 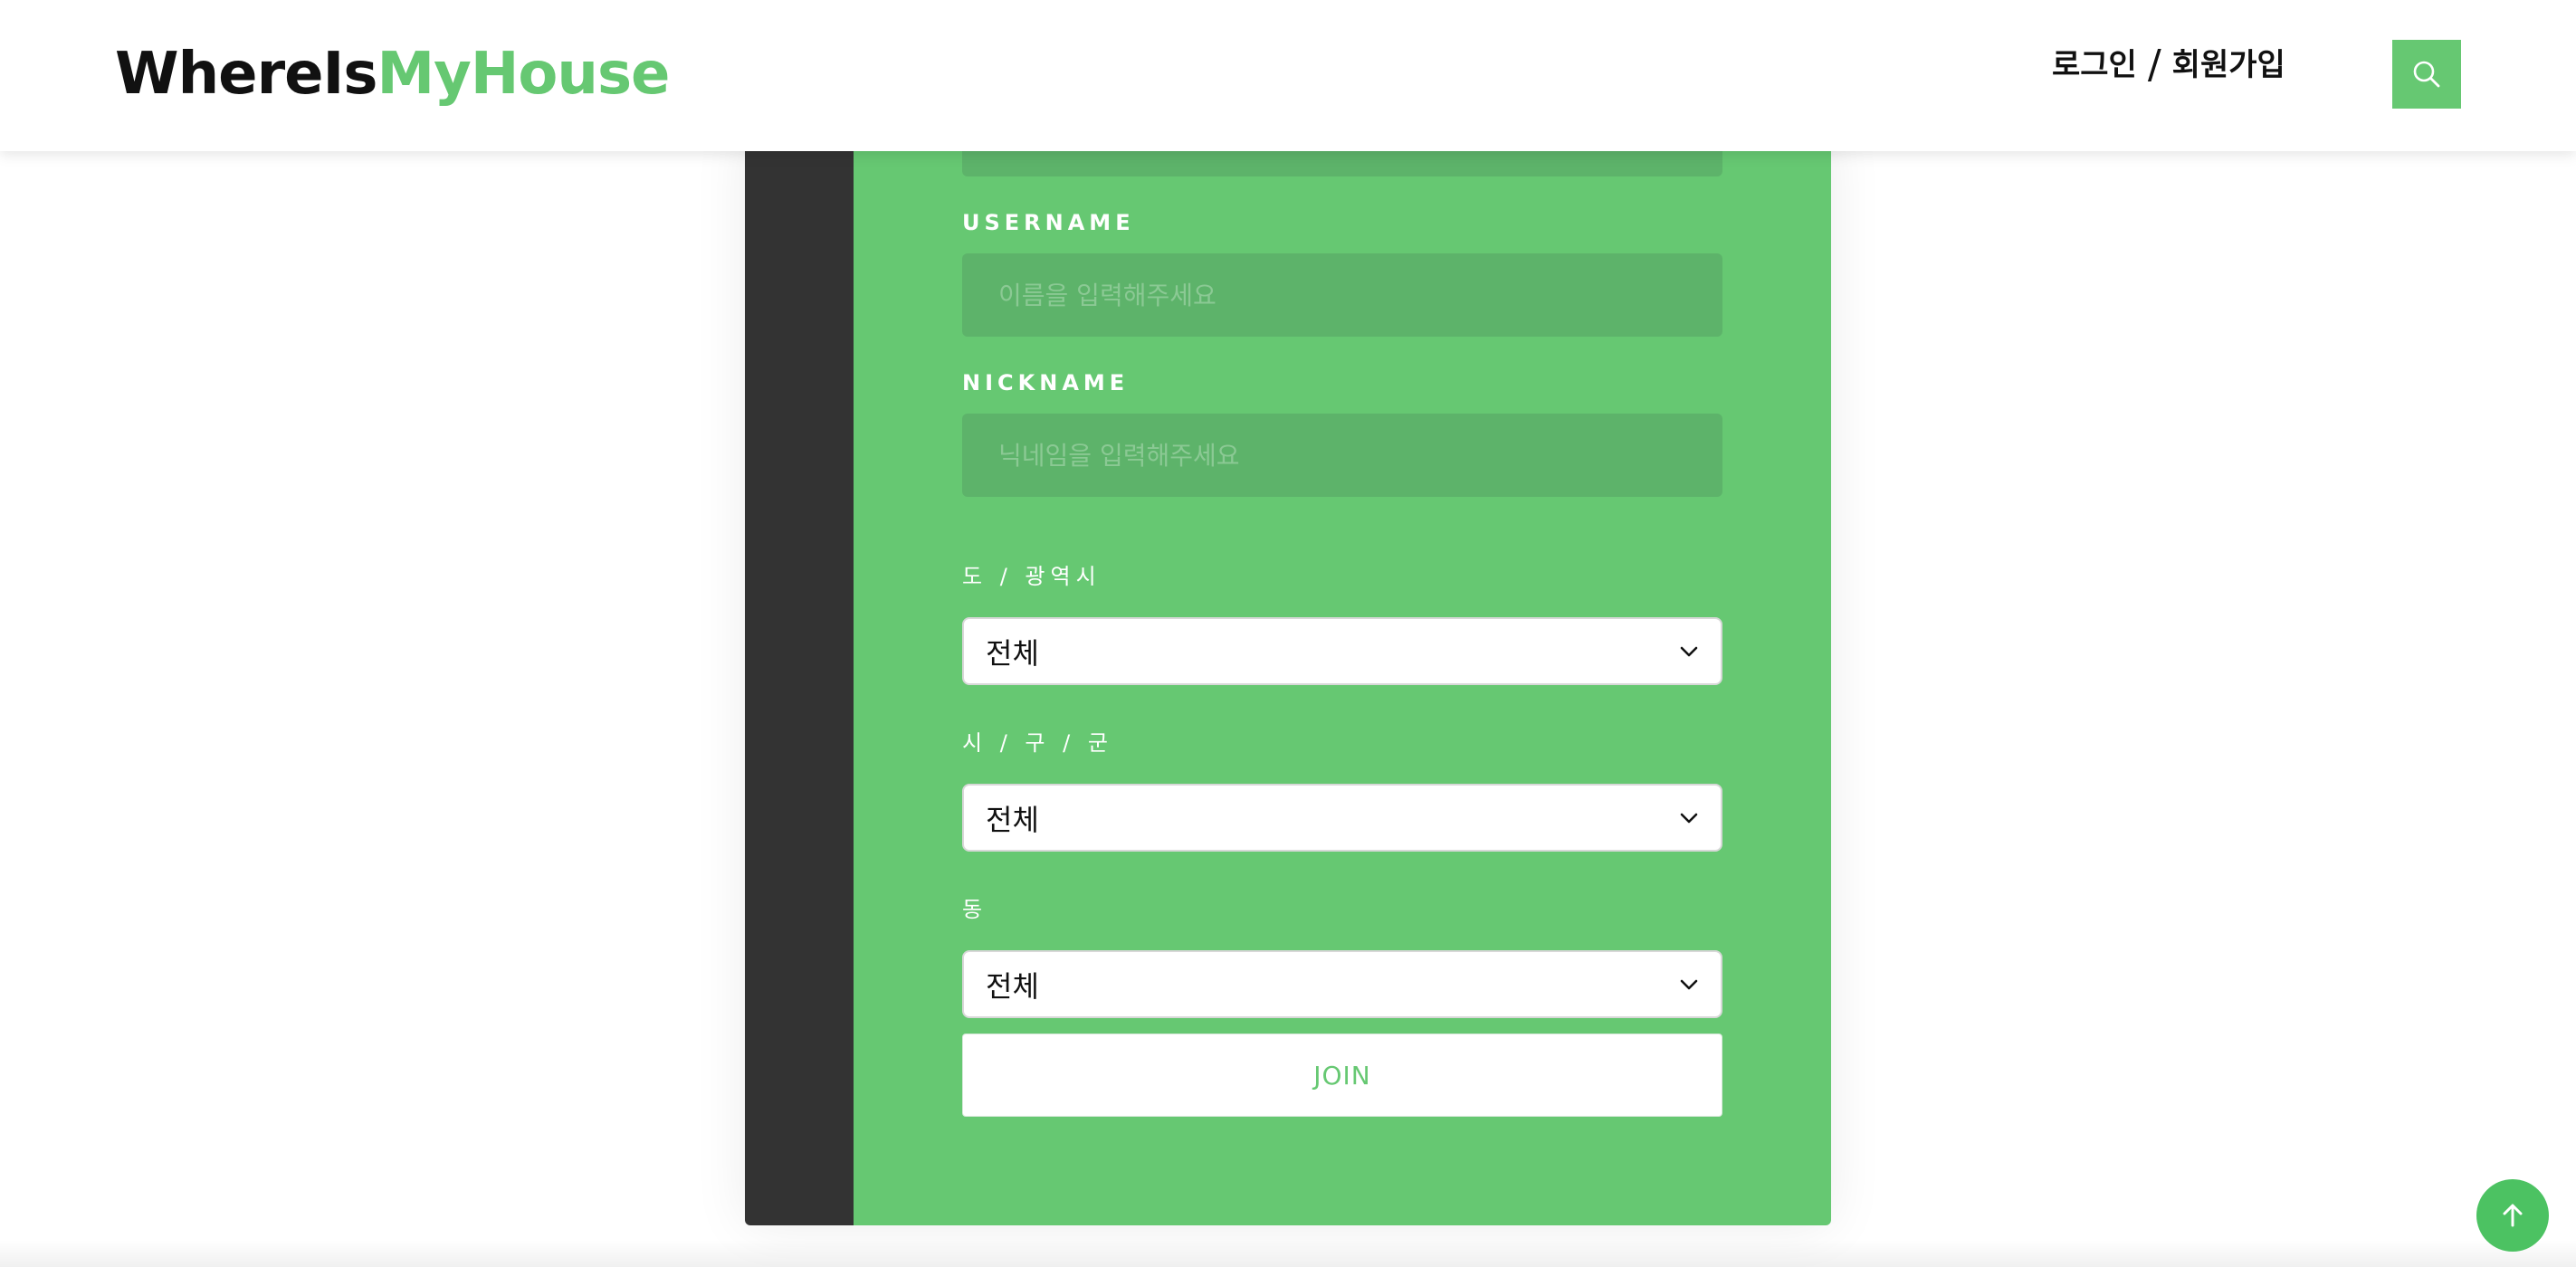 I want to click on logo-text-primary: WhereIs, so click(x=246, y=74).